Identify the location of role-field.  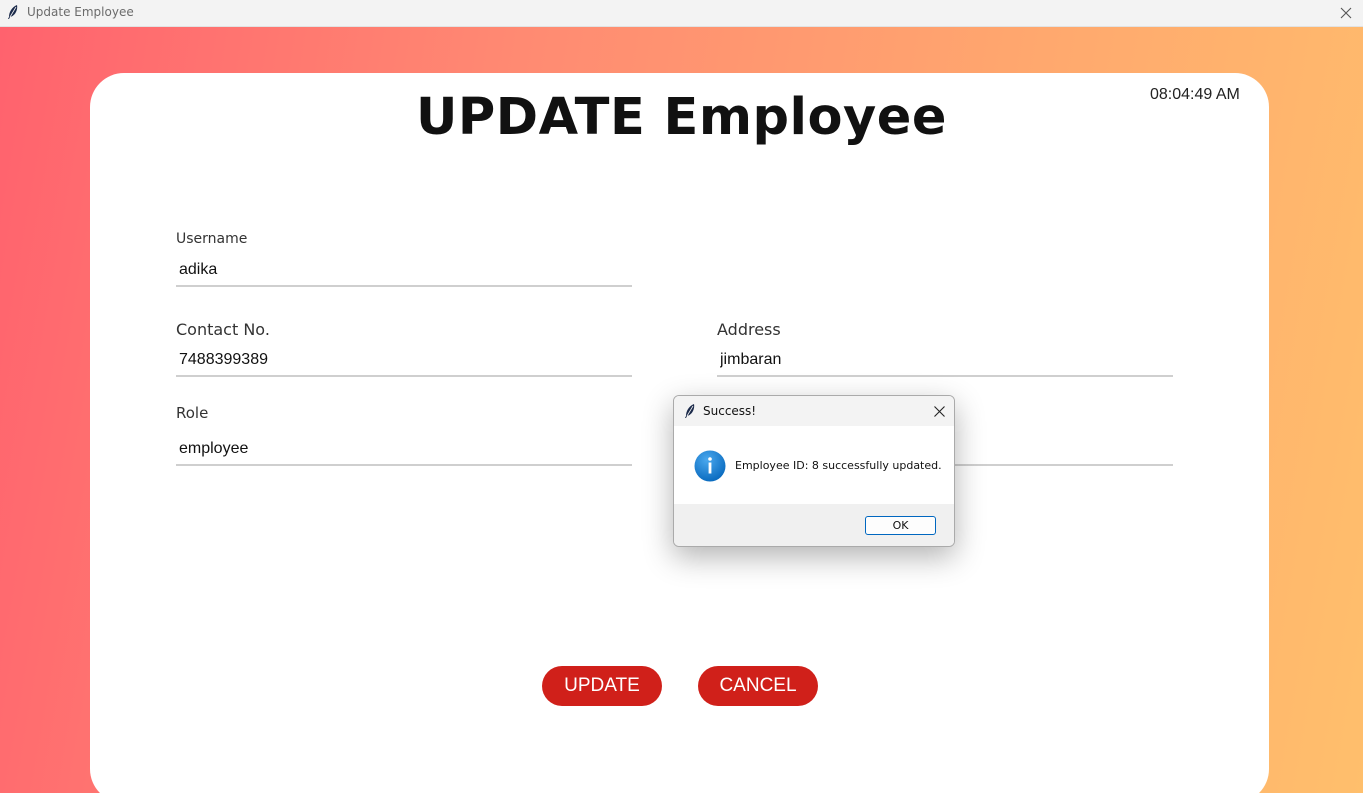
(405, 450).